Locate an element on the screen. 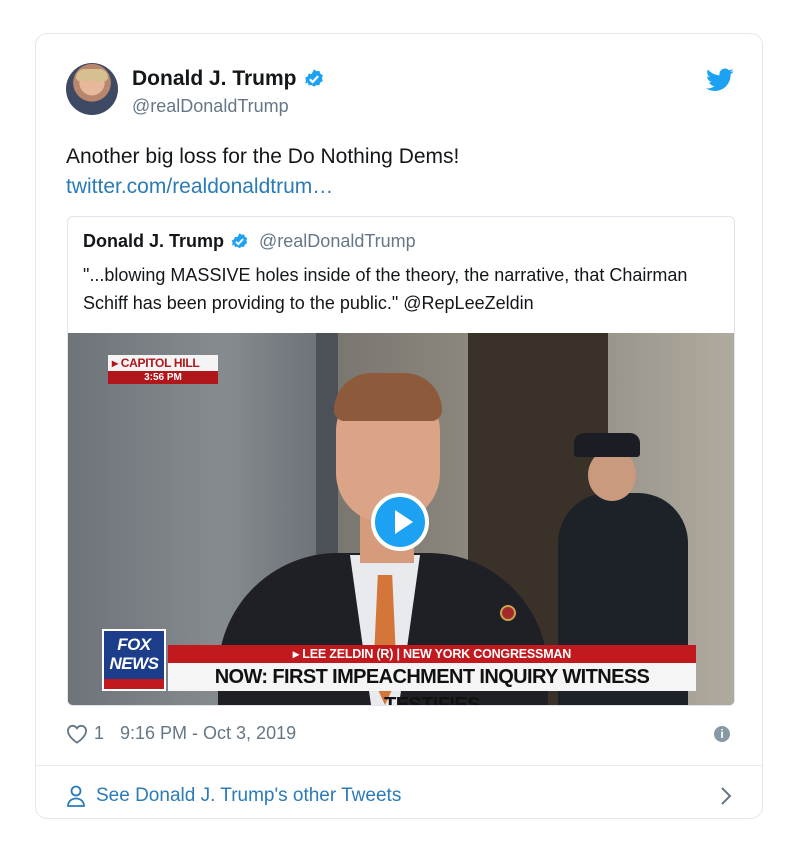 Image resolution: width=799 pixels, height=852 pixels. play-button is located at coordinates (400, 522).